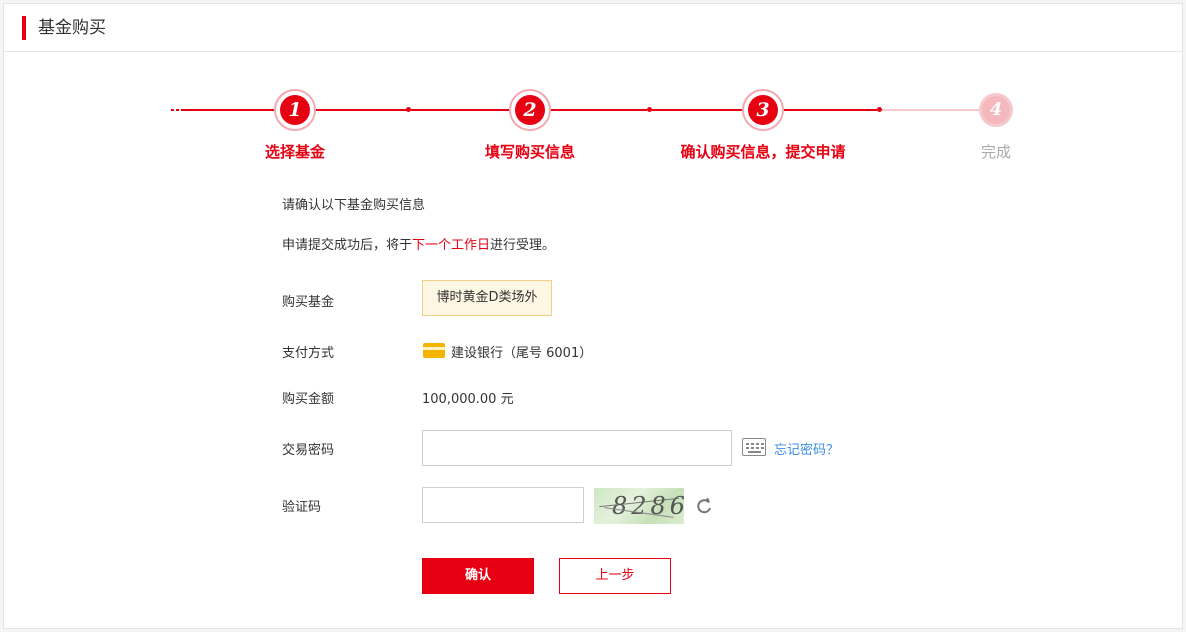 The width and height of the screenshot is (1186, 632). What do you see at coordinates (308, 399) in the screenshot?
I see `amount-label: 购买金额` at bounding box center [308, 399].